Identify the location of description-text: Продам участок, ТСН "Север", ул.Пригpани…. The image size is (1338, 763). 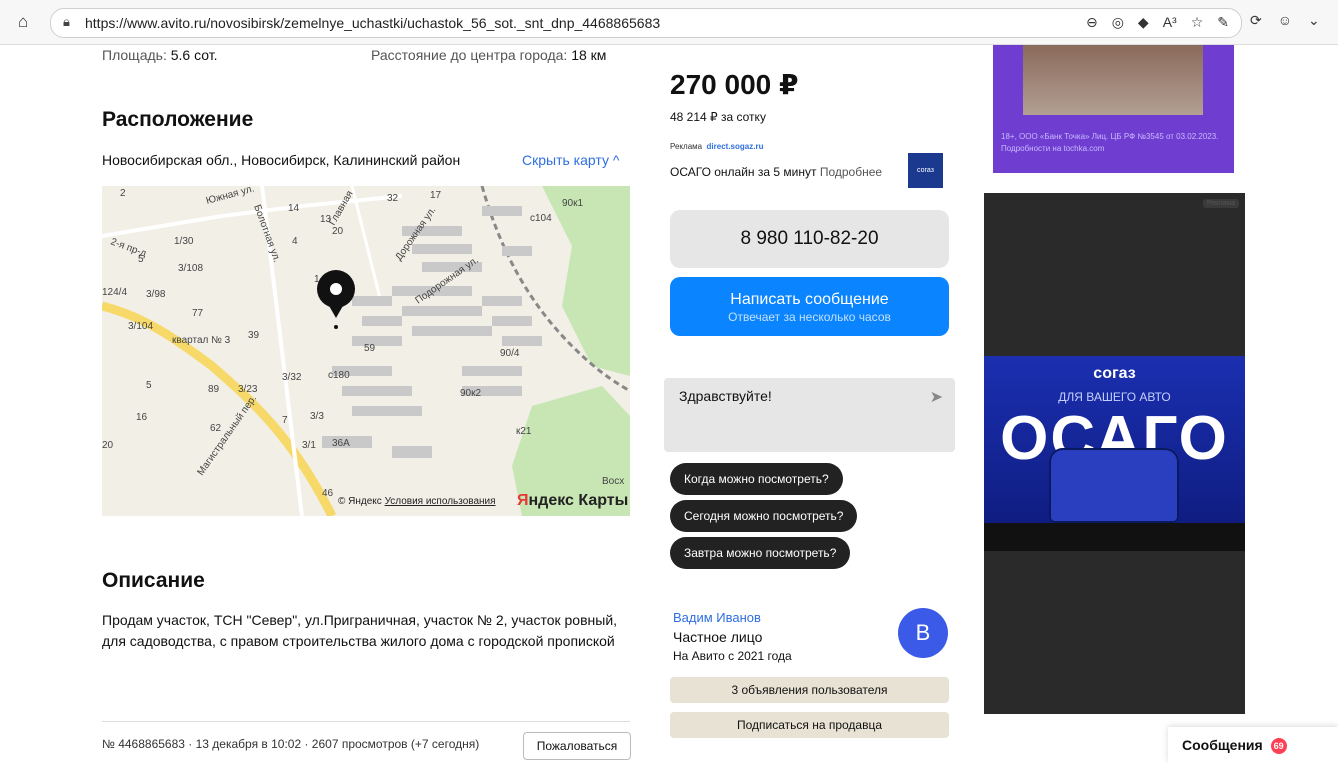
(360, 630).